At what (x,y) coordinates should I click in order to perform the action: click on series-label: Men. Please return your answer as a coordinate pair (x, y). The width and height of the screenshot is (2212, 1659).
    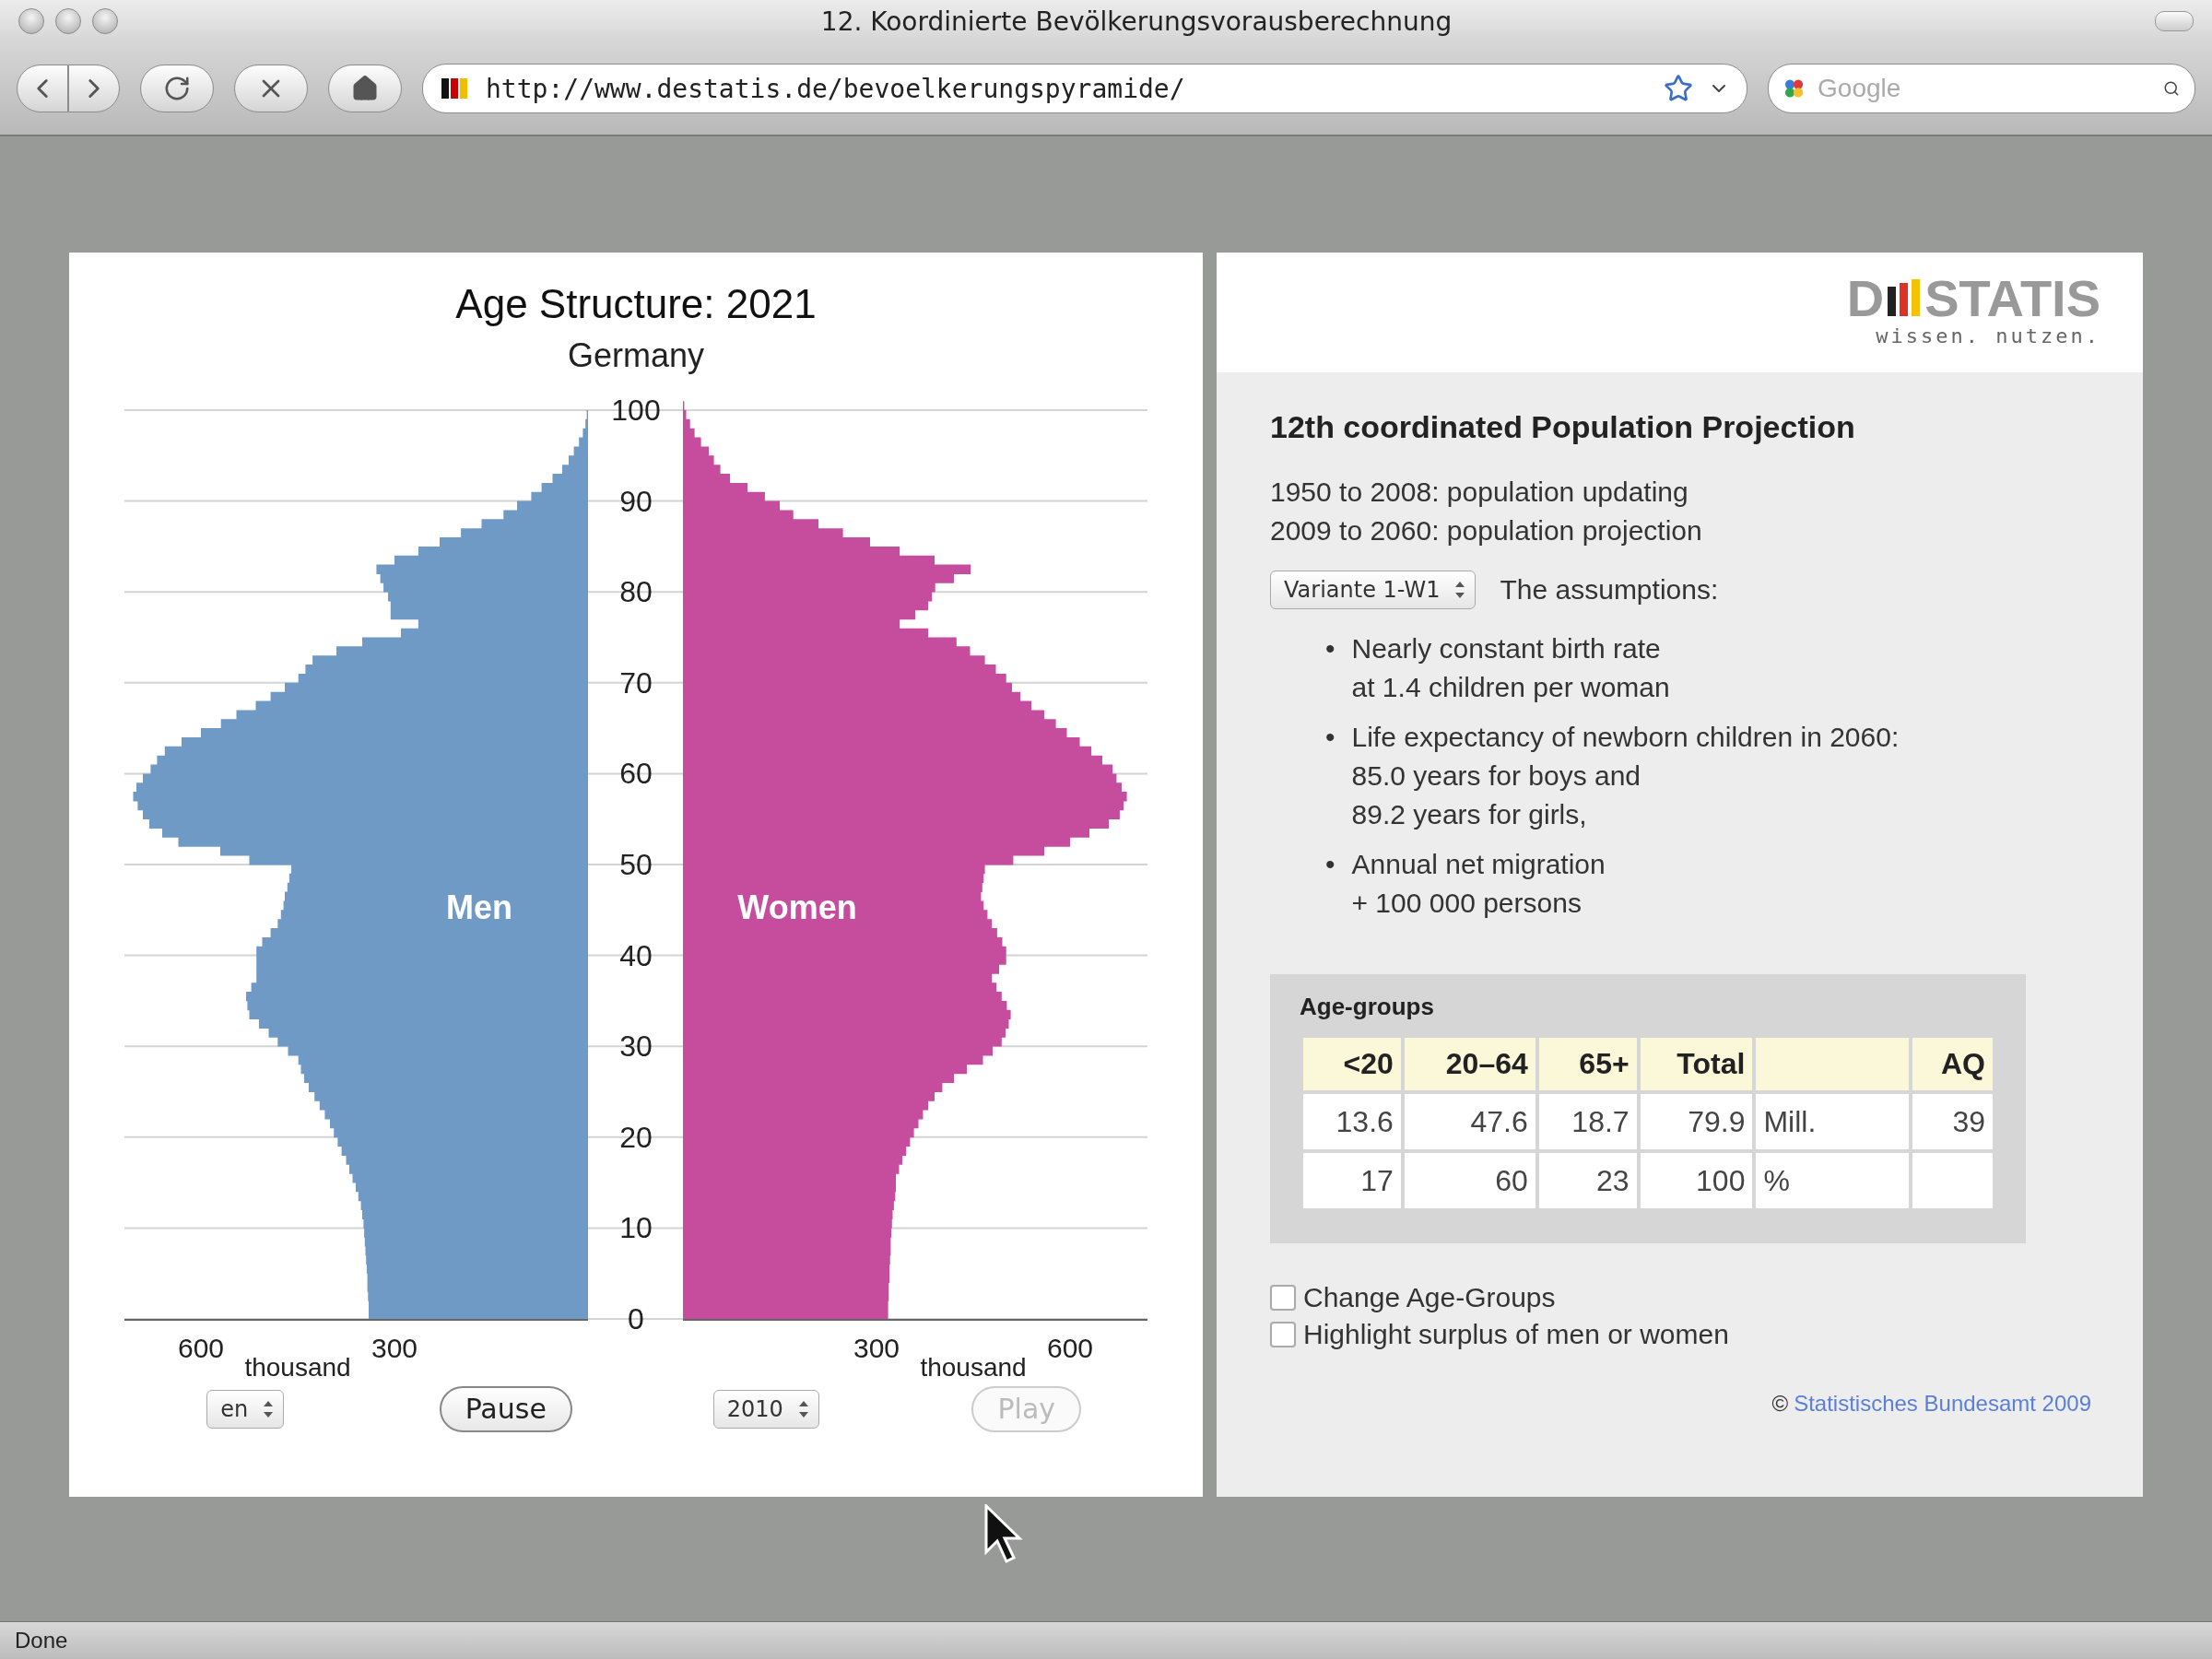
    Looking at the image, I should click on (479, 907).